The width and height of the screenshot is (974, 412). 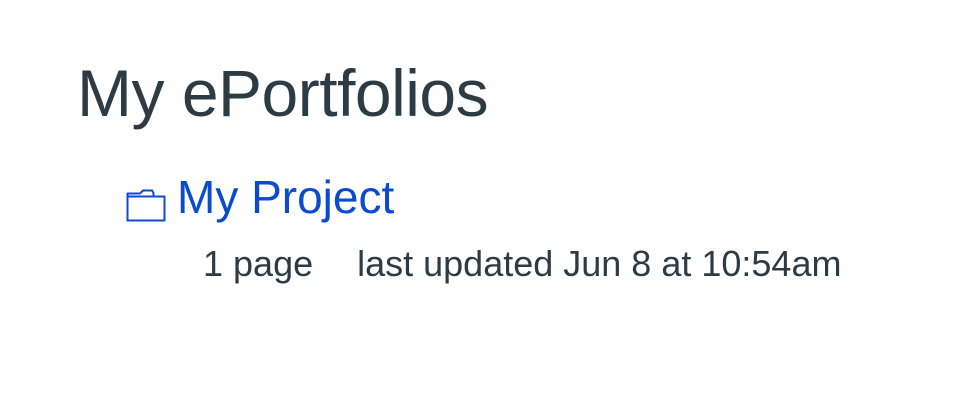 I want to click on portfolio-name: My Project, so click(x=286, y=197).